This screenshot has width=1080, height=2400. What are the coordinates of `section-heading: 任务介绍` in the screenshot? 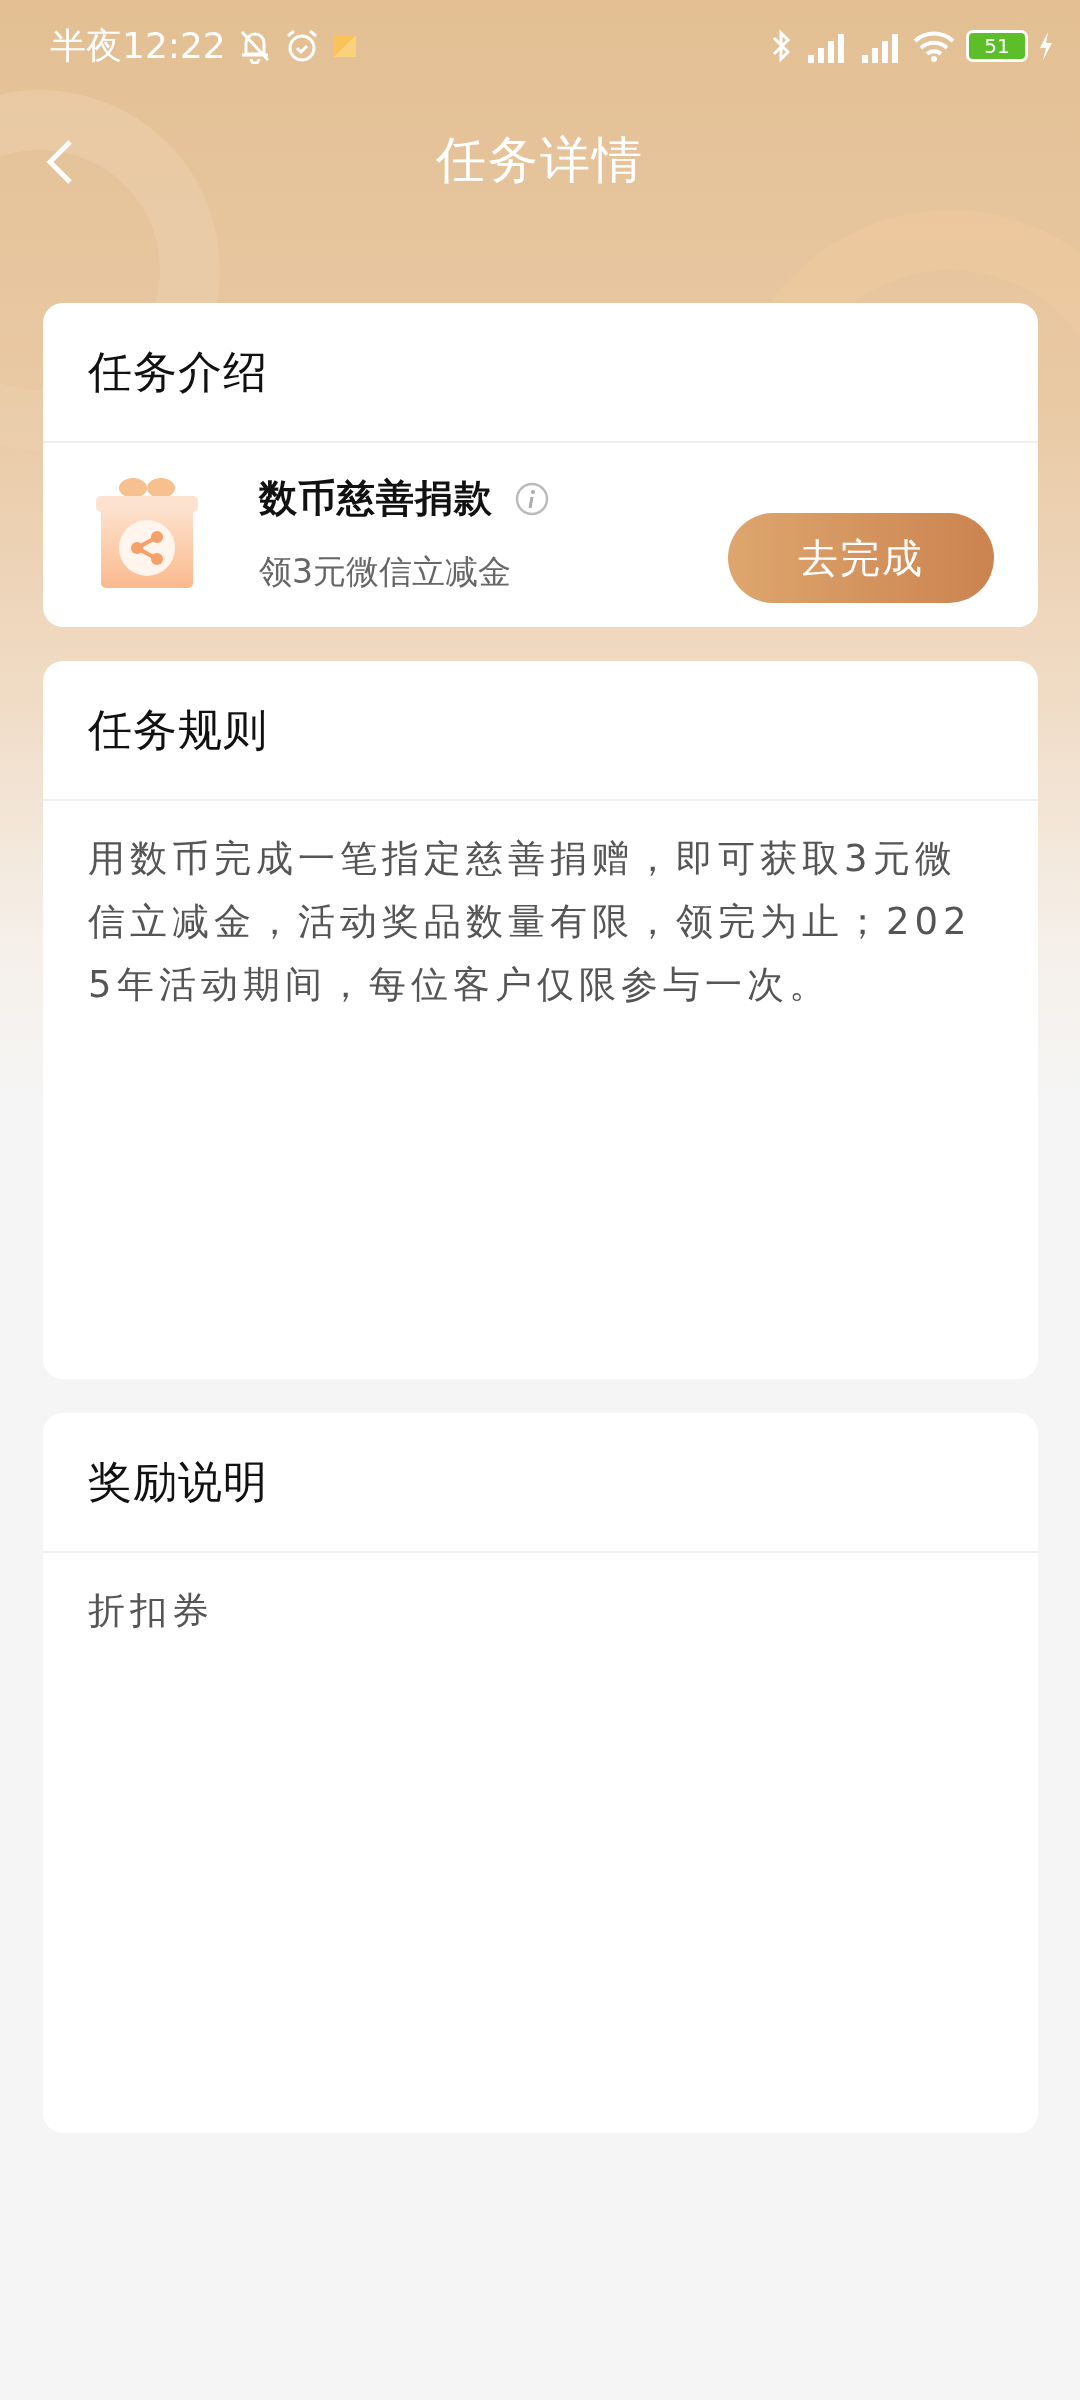 It's located at (540, 373).